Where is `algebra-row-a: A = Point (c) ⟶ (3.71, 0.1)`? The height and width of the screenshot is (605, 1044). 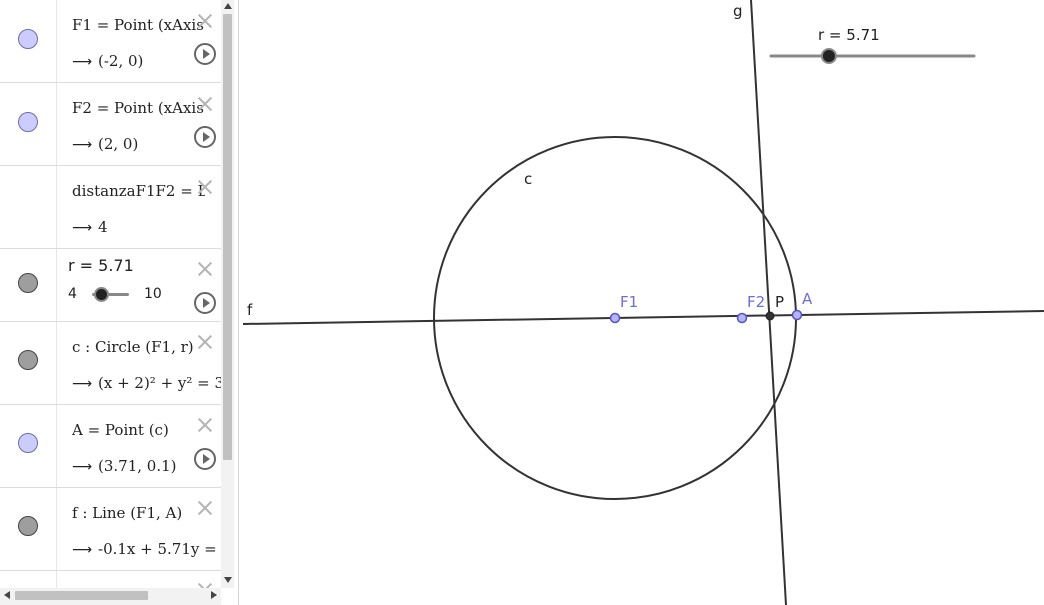 algebra-row-a: A = Point (c) ⟶ (3.71, 0.1) is located at coordinates (110, 446).